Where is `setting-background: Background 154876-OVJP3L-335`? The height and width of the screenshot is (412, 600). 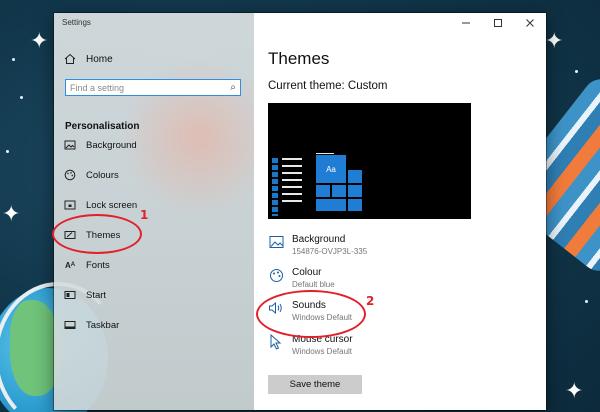 setting-background: Background 154876-OVJP3L-335 is located at coordinates (317, 246).